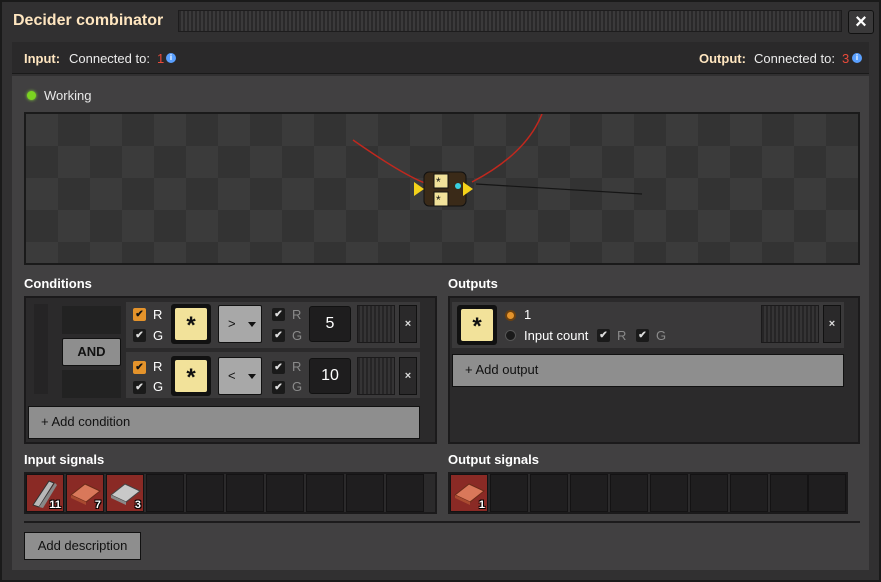 This screenshot has width=881, height=582. I want to click on remove-output-button: ×, so click(832, 324).